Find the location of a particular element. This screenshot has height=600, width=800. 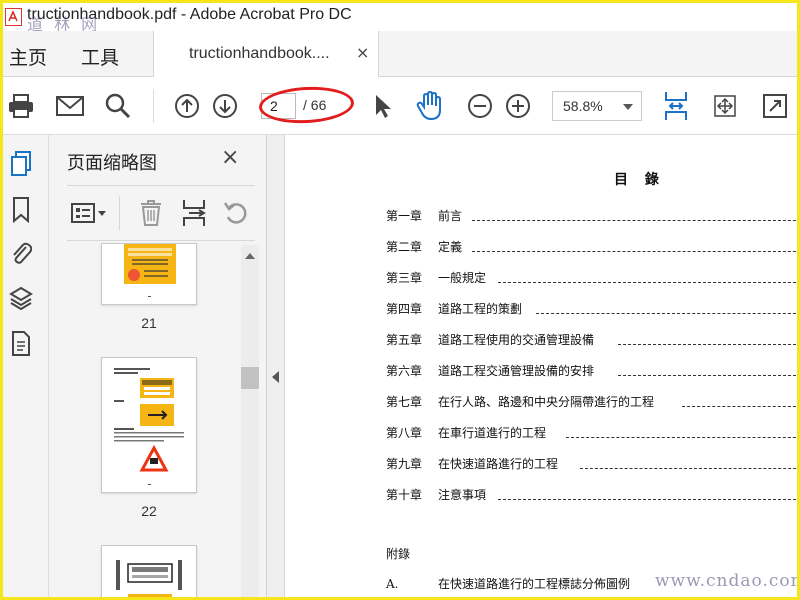

toc-entry: 第六章 道路工程交通管理設備的安排 is located at coordinates (591, 372).